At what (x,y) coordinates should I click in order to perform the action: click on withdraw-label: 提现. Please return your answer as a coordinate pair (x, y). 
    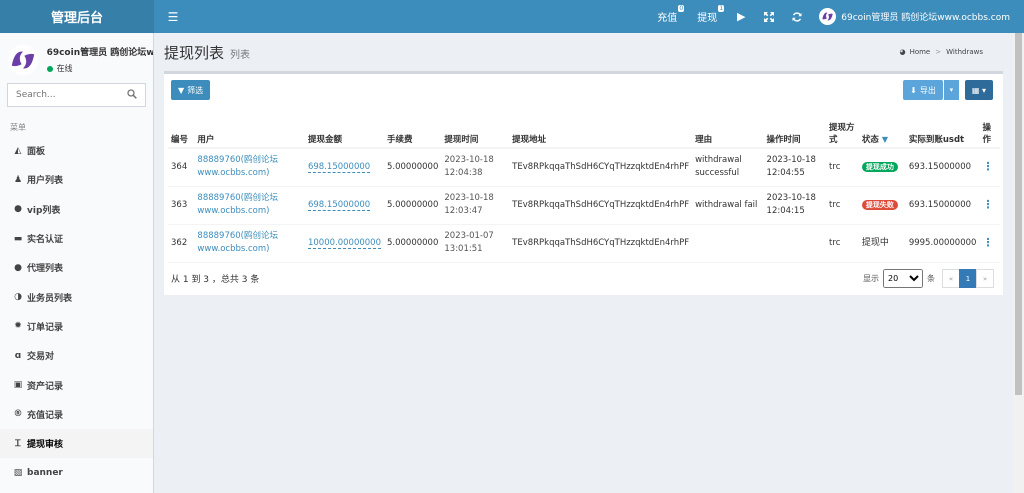
    Looking at the image, I should click on (707, 18).